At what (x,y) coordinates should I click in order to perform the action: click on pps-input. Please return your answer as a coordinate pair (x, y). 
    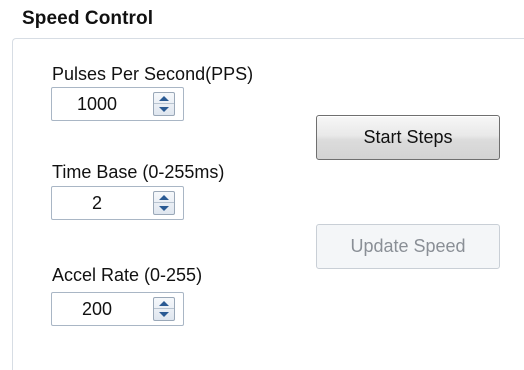
    Looking at the image, I should click on (97, 104).